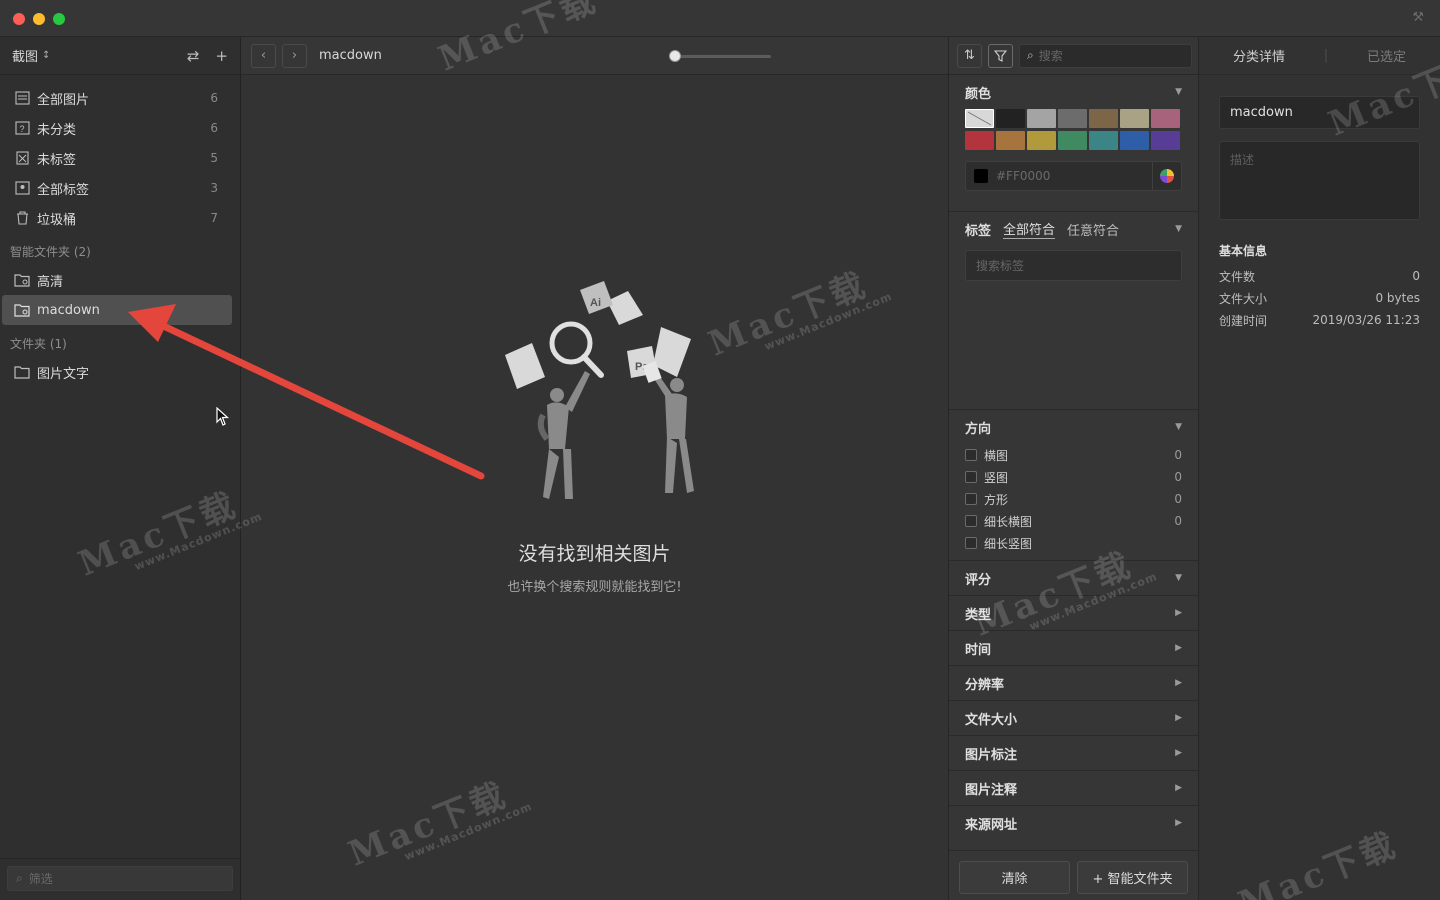  What do you see at coordinates (1073, 265) in the screenshot?
I see `tag-search-input: 搜索标签` at bounding box center [1073, 265].